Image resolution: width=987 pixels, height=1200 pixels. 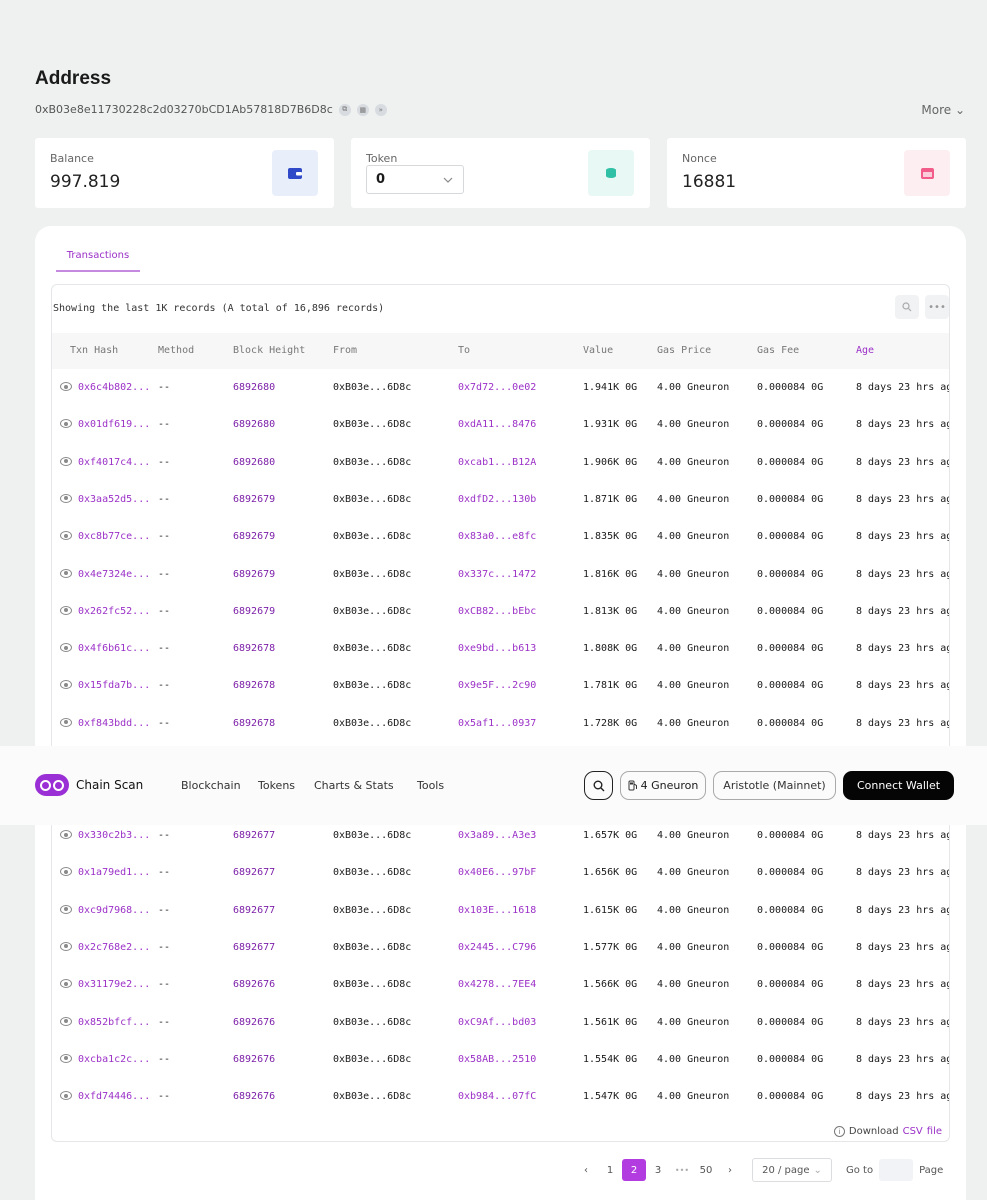 What do you see at coordinates (682, 1170) in the screenshot?
I see `pagination-ellipsis: •••` at bounding box center [682, 1170].